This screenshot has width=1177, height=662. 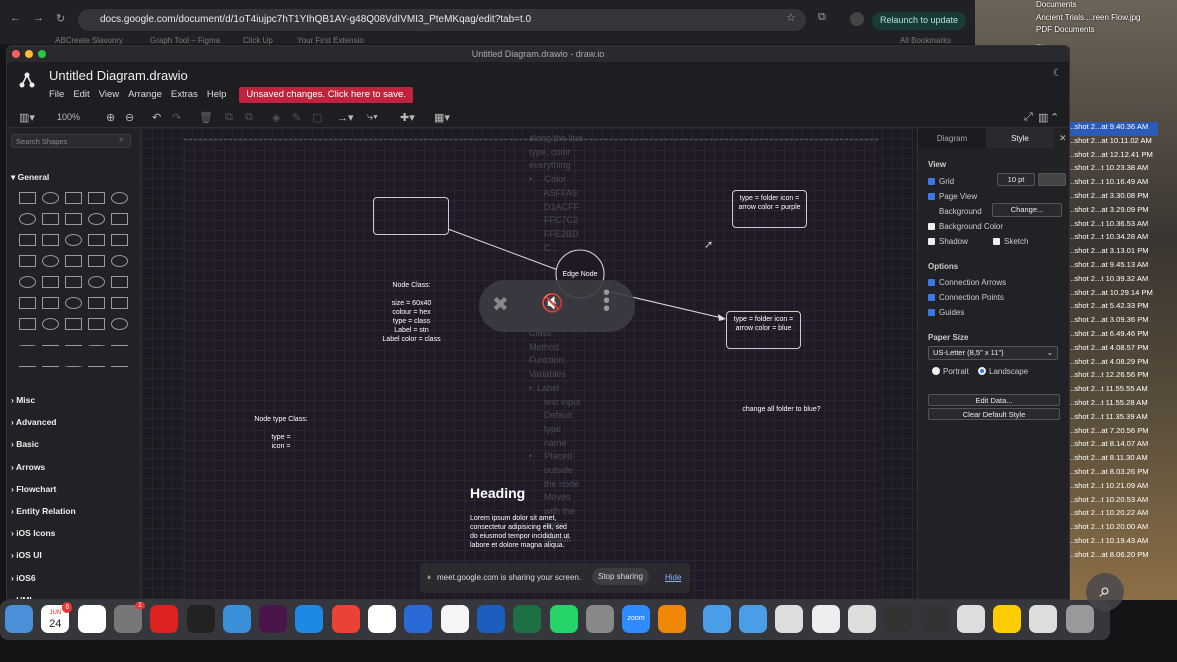 What do you see at coordinates (42, 54) in the screenshot?
I see `maximize-window-icon` at bounding box center [42, 54].